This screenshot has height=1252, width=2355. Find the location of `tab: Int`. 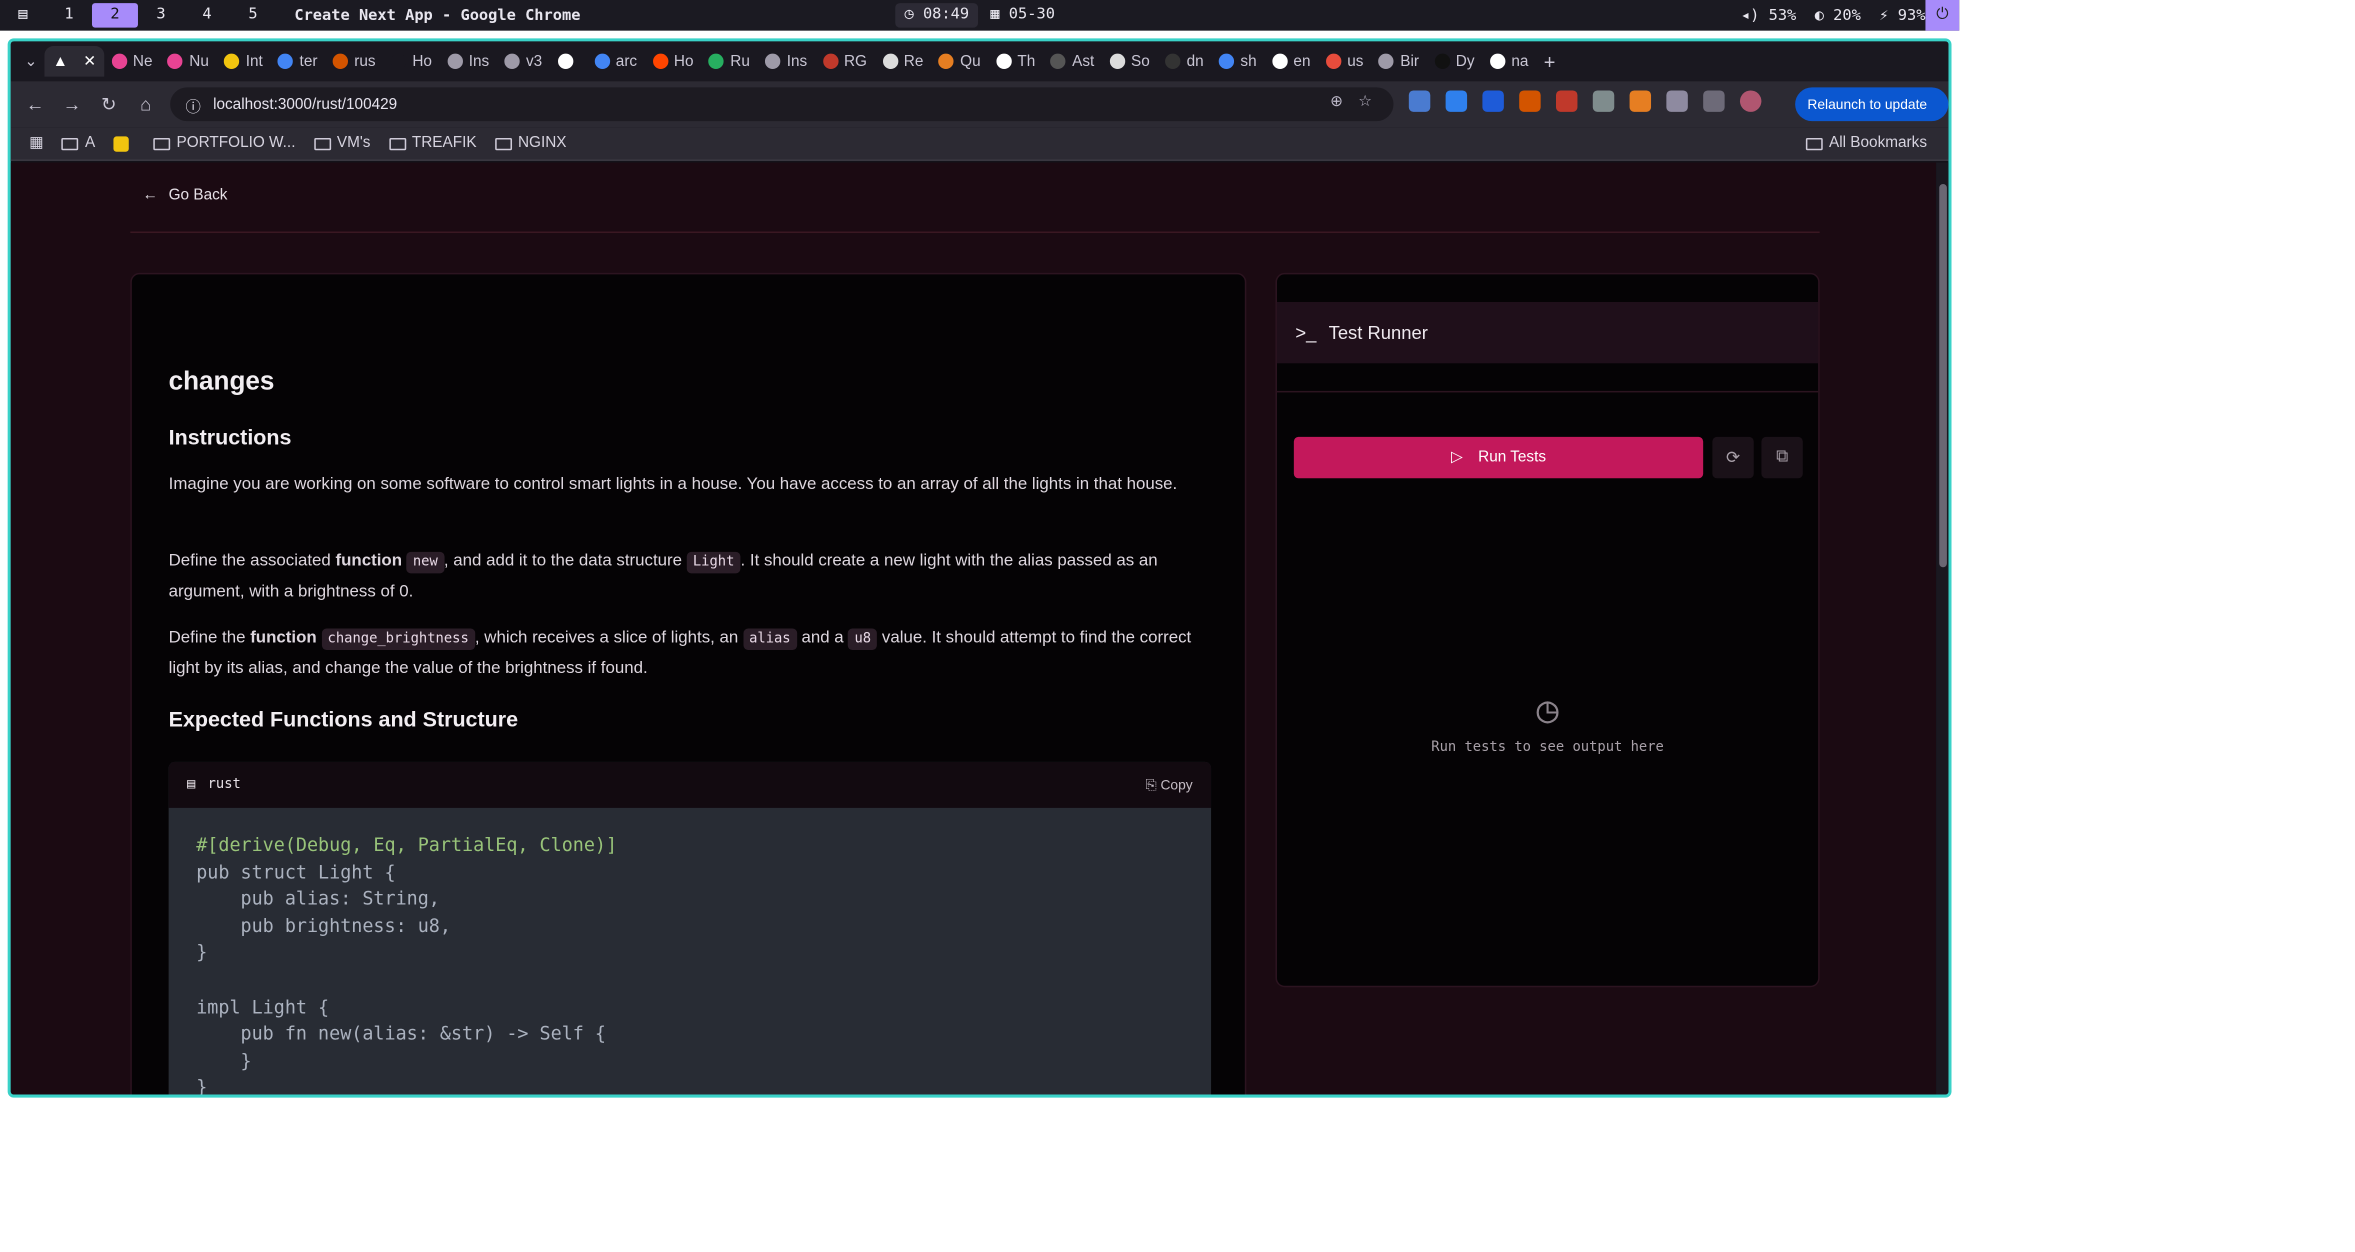

tab: Int is located at coordinates (244, 61).